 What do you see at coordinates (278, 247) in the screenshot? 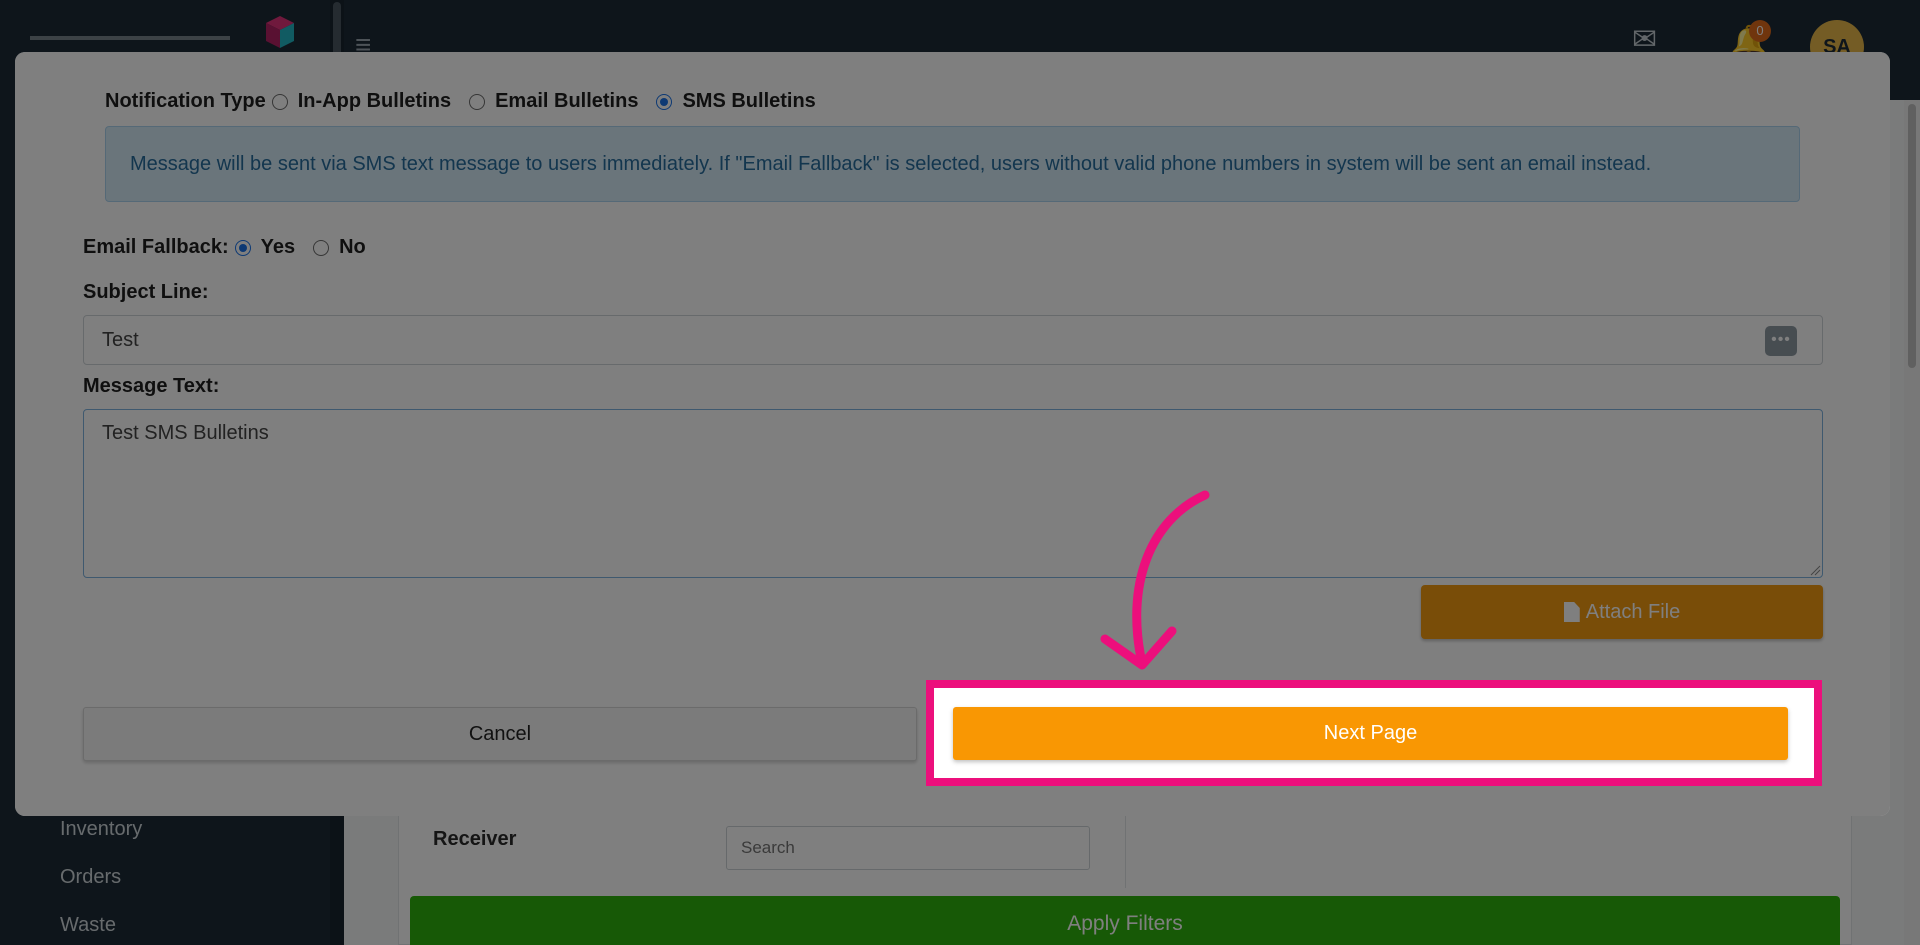
I see `radio-label: Yes` at bounding box center [278, 247].